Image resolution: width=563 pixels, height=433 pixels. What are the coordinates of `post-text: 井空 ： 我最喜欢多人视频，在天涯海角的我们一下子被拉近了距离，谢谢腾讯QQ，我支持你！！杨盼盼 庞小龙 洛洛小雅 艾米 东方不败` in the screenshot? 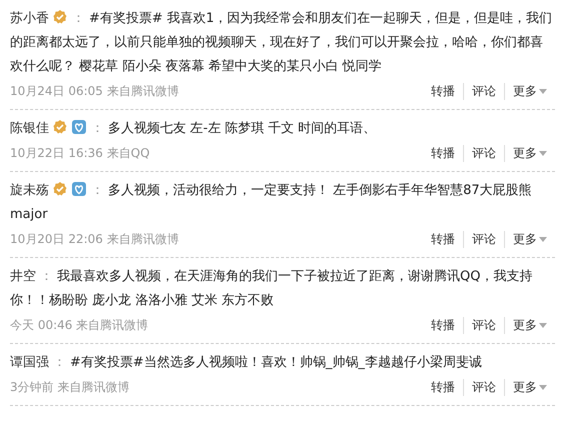 It's located at (272, 289).